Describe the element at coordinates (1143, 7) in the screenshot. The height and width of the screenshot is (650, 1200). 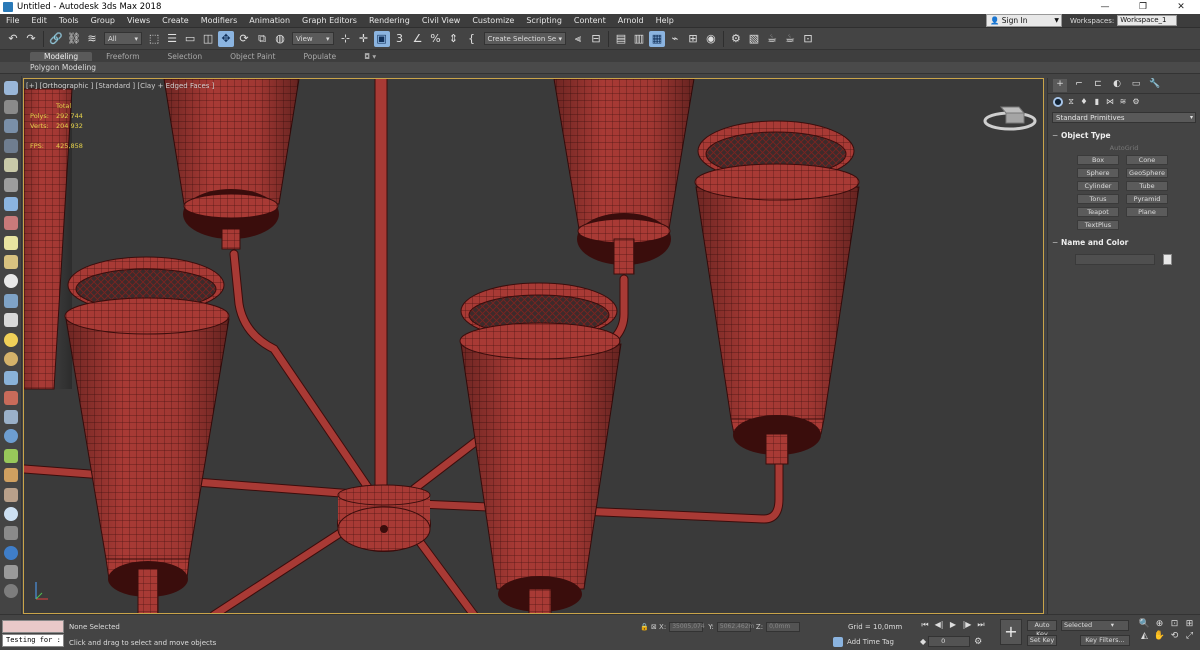
I see `maximize-button: ❐` at that location.